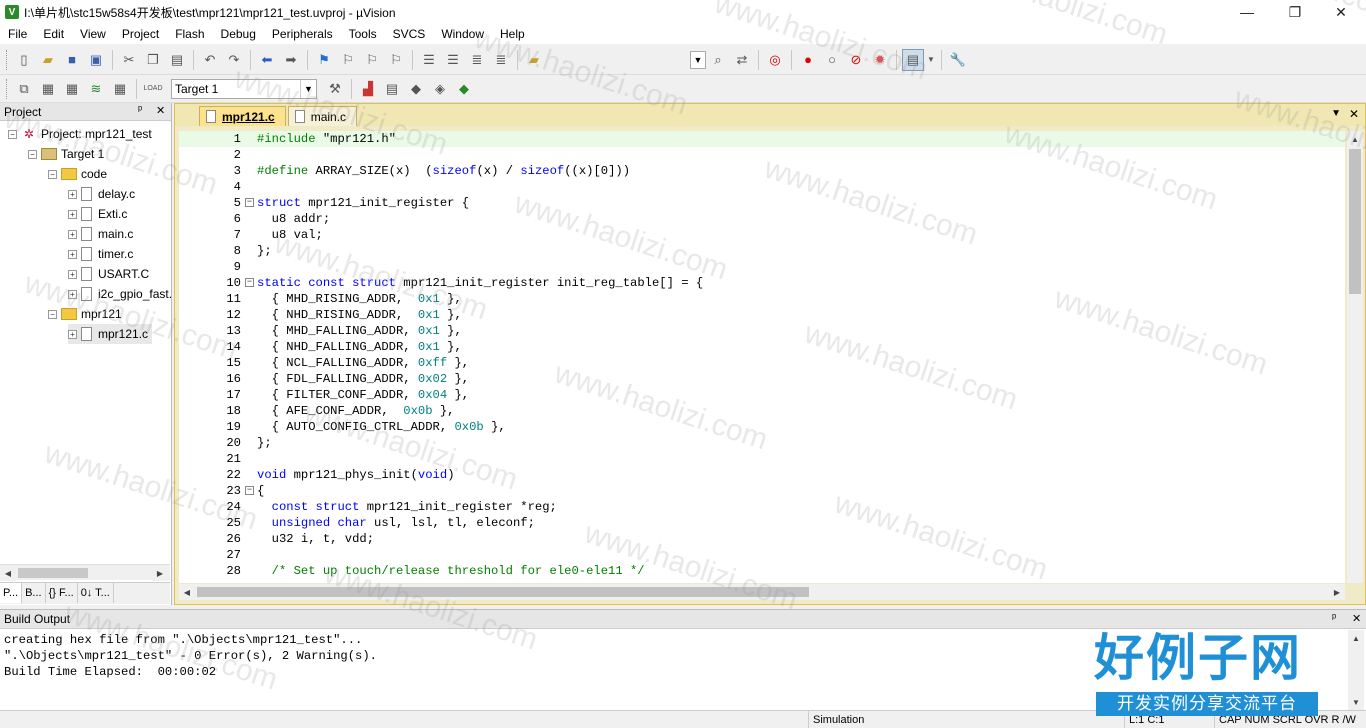 This screenshot has width=1366, height=728. What do you see at coordinates (742, 60) in the screenshot?
I see `incremental-find-icon: ⇄` at bounding box center [742, 60].